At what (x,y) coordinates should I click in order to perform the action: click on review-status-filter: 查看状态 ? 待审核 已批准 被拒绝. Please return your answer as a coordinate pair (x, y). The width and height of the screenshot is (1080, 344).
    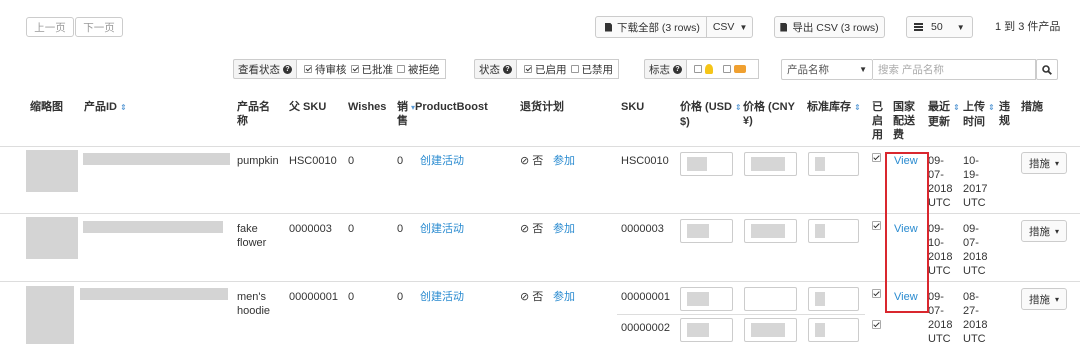
    Looking at the image, I should click on (339, 69).